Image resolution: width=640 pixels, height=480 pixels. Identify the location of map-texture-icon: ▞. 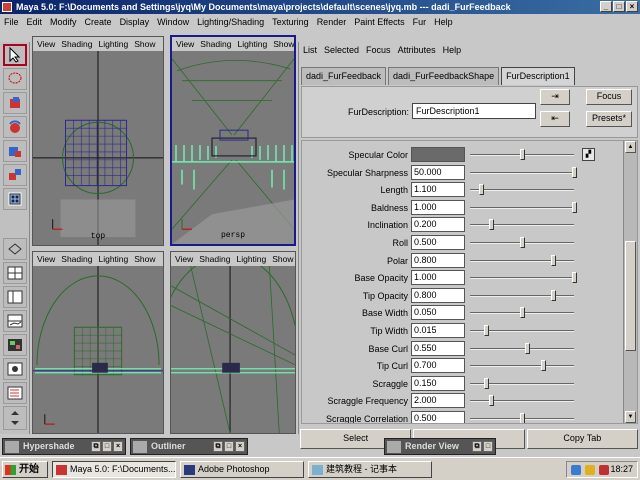
(588, 154).